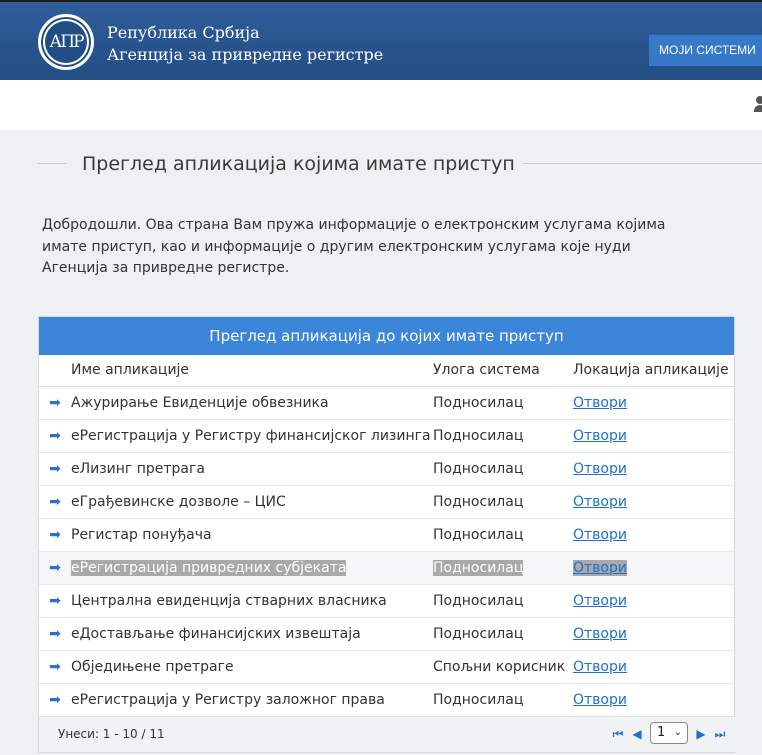 This screenshot has width=762, height=755. Describe the element at coordinates (653, 371) in the screenshot. I see `column-header-location: Локација апликације` at that location.